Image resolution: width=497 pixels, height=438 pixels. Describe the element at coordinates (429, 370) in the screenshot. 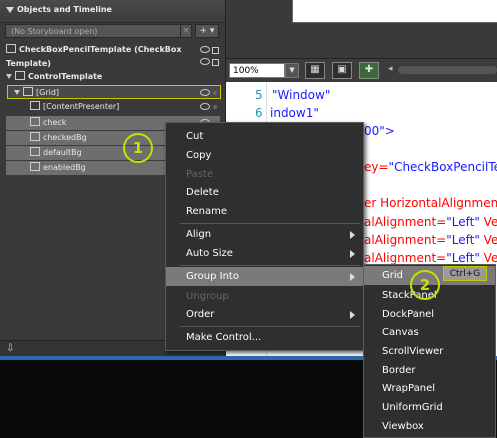

I see `submenu-item-border: Border` at that location.